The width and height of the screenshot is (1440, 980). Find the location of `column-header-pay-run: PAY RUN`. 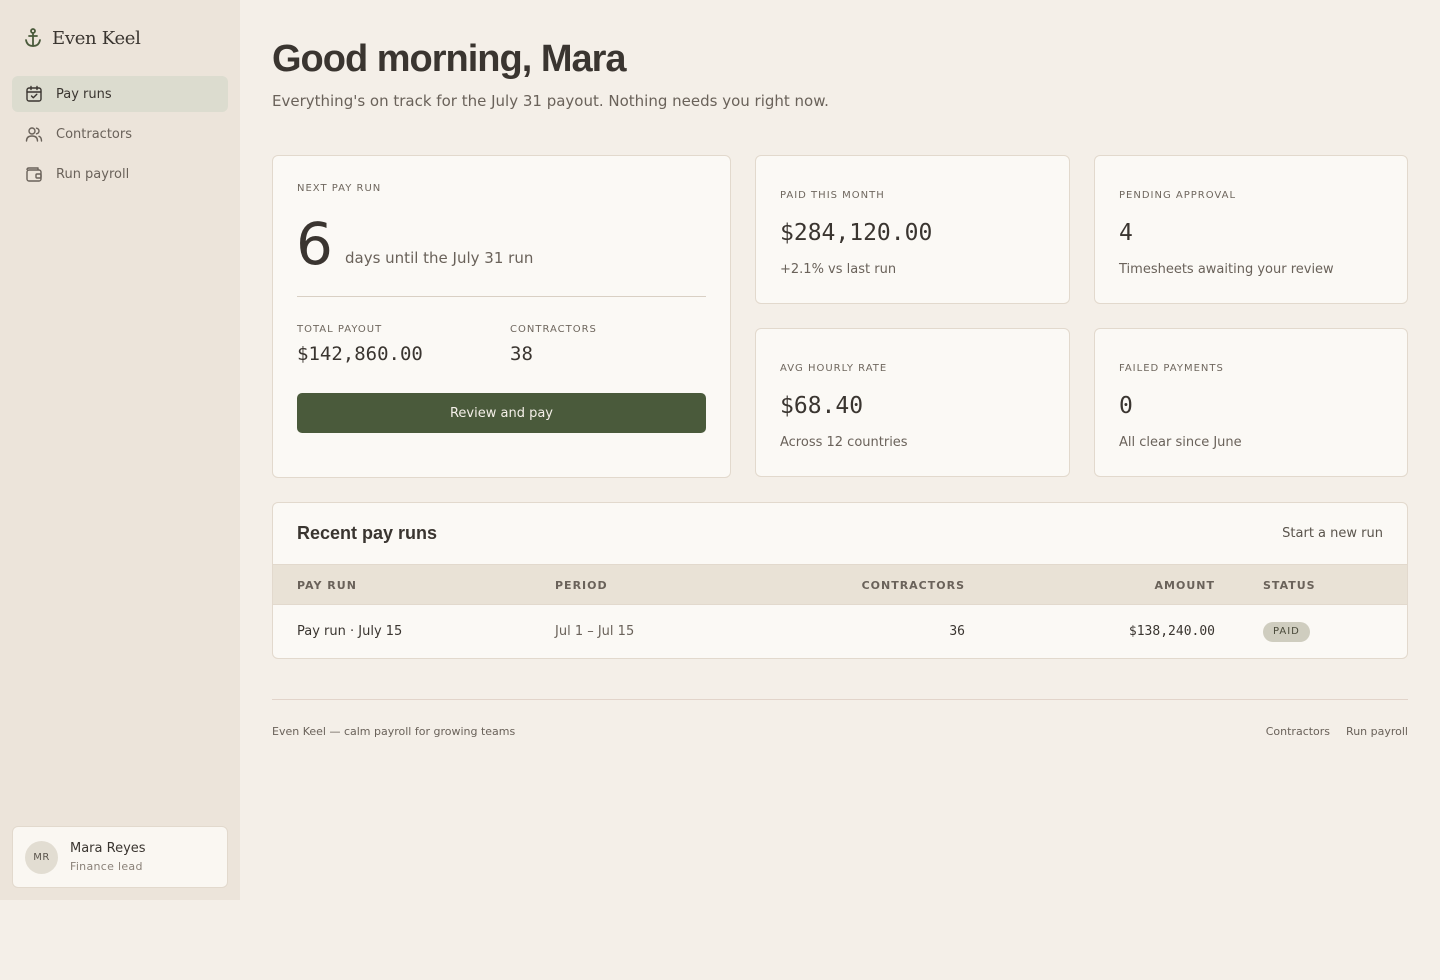

column-header-pay-run: PAY RUN is located at coordinates (327, 585).